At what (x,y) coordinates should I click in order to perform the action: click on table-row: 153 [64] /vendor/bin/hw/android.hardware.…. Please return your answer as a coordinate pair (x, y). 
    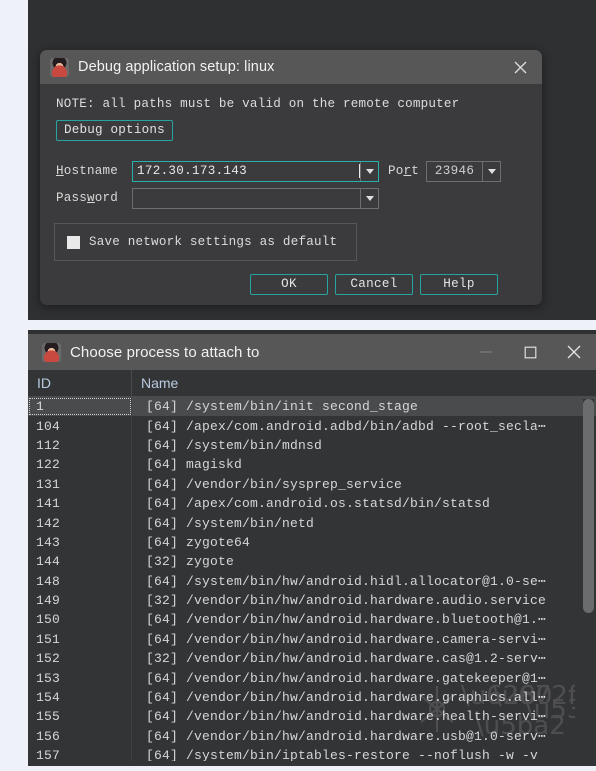
    Looking at the image, I should click on (312, 678).